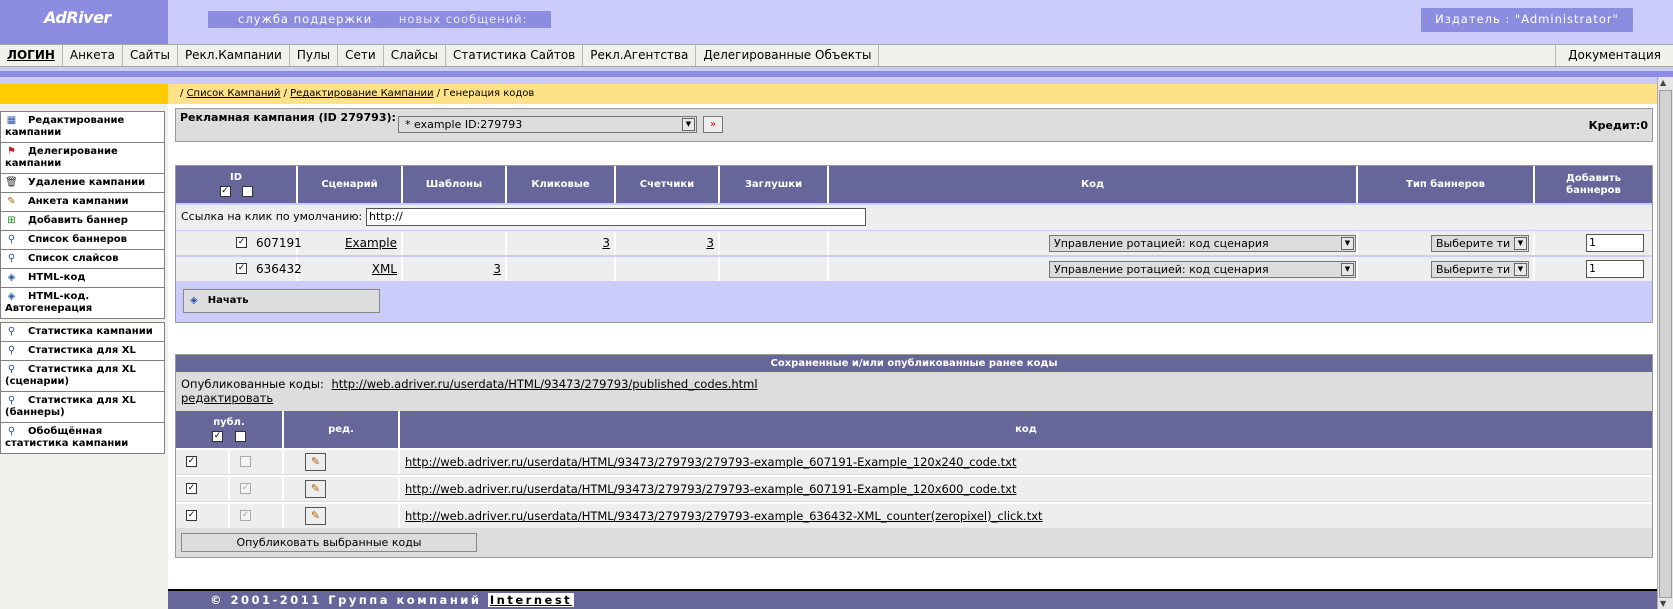  Describe the element at coordinates (415, 55) in the screenshot. I see `nav-slices: Слайсы` at that location.